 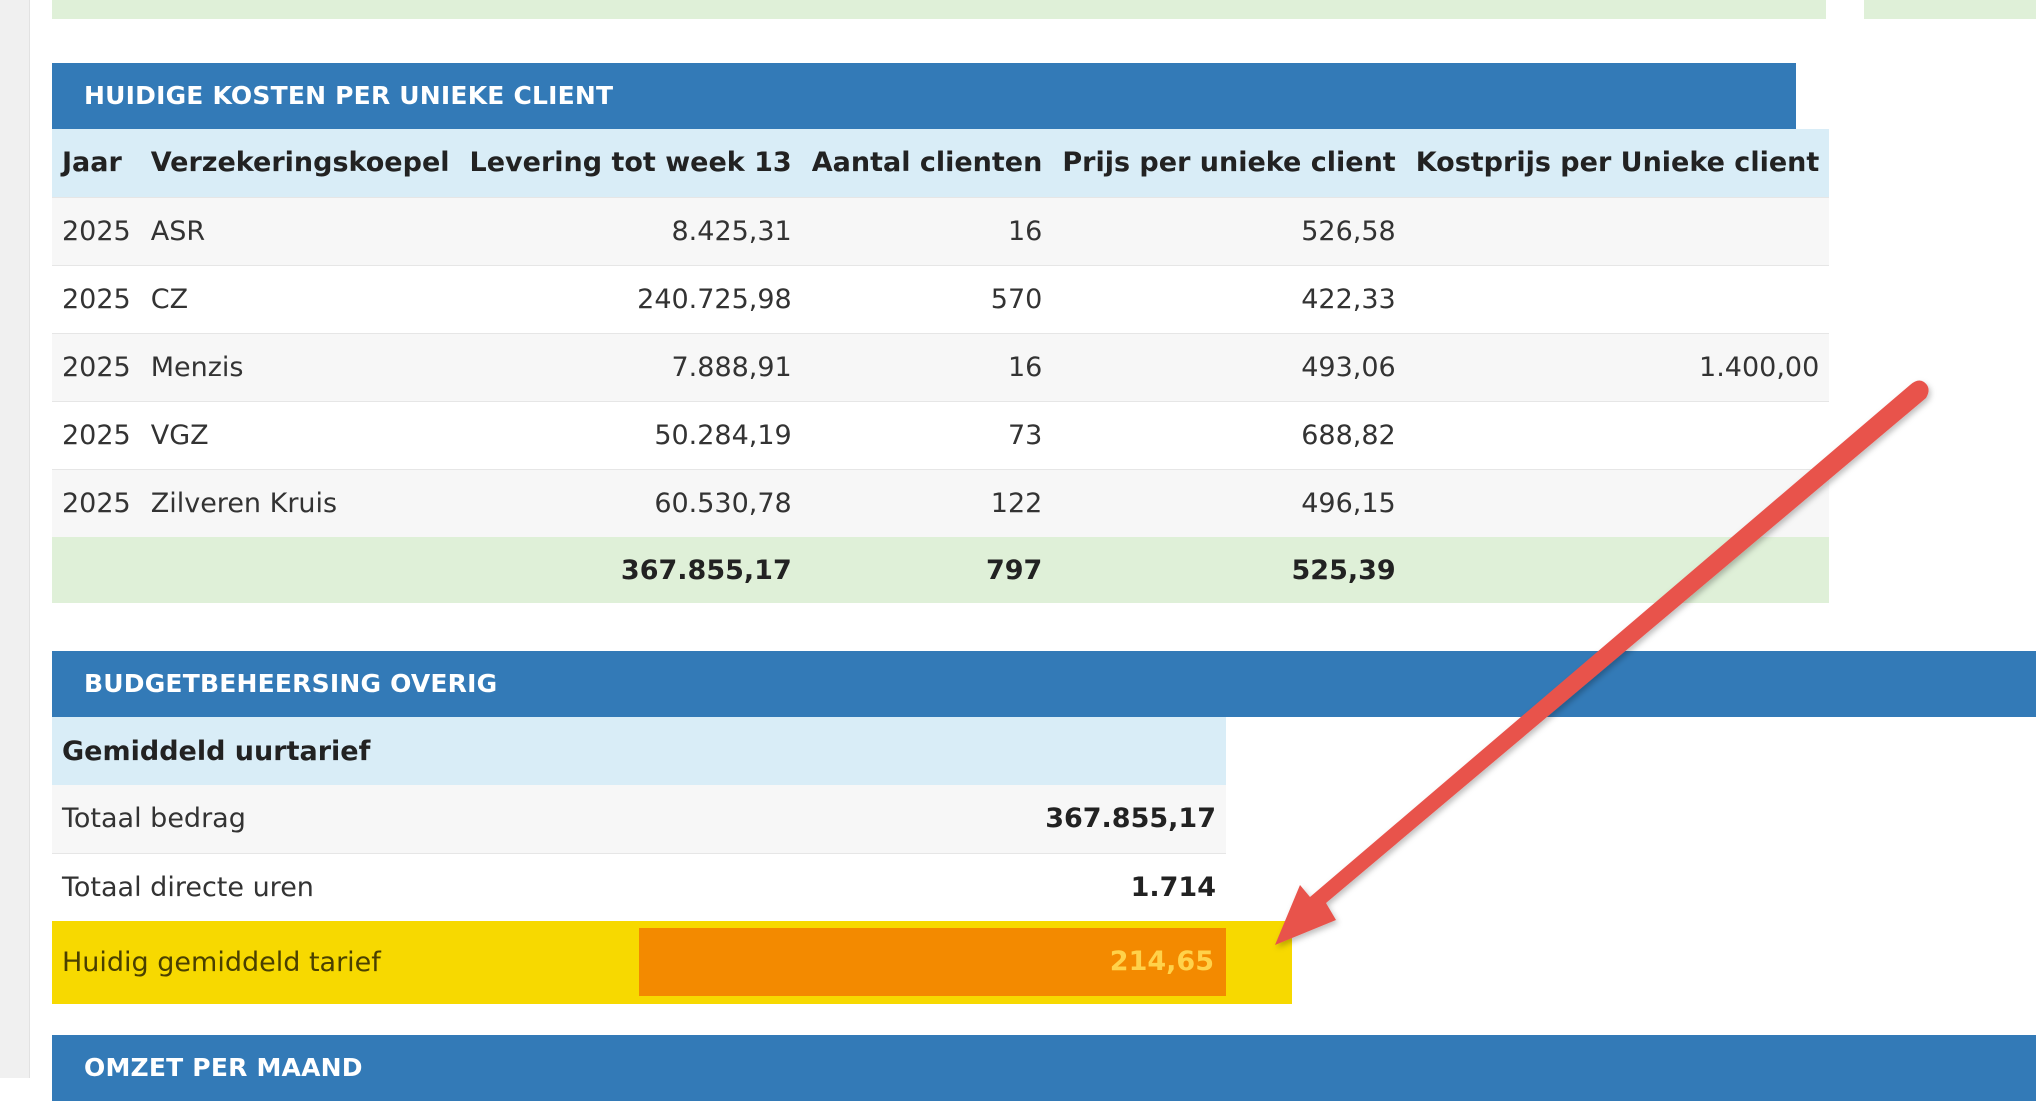 I want to click on total-prijs: 525,39, so click(x=1343, y=570).